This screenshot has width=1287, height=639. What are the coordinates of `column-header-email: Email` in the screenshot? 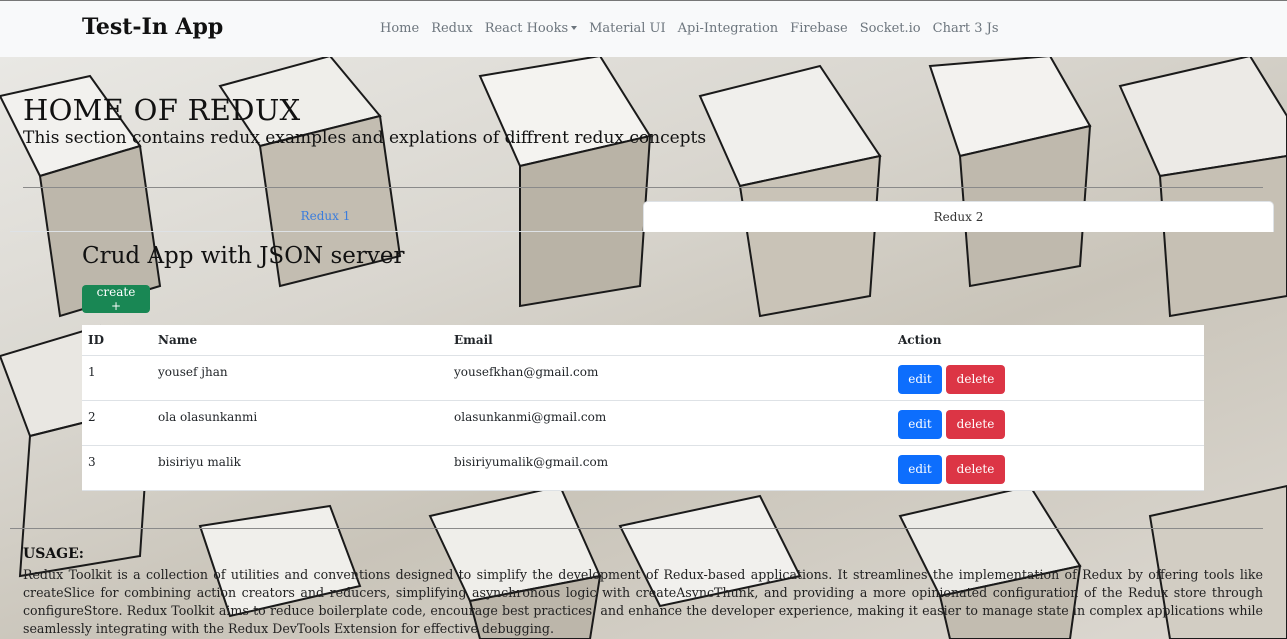 It's located at (670, 340).